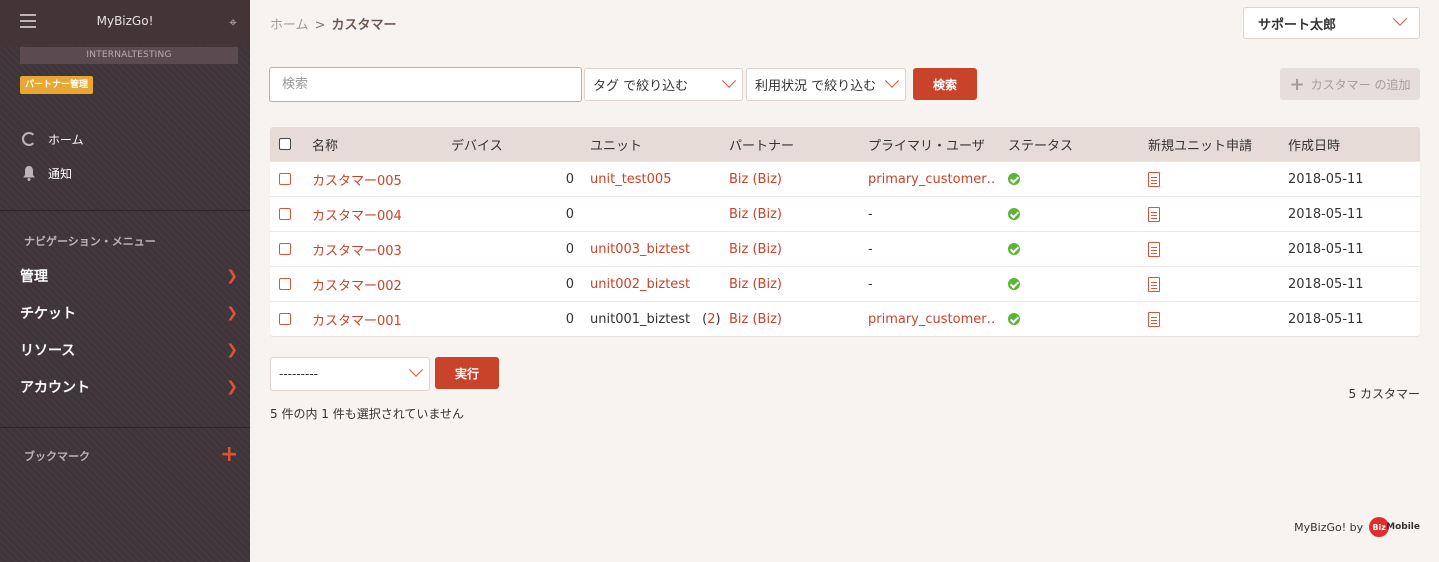 This screenshot has width=1439, height=562. I want to click on unit-extra-count-link: 2, so click(711, 319).